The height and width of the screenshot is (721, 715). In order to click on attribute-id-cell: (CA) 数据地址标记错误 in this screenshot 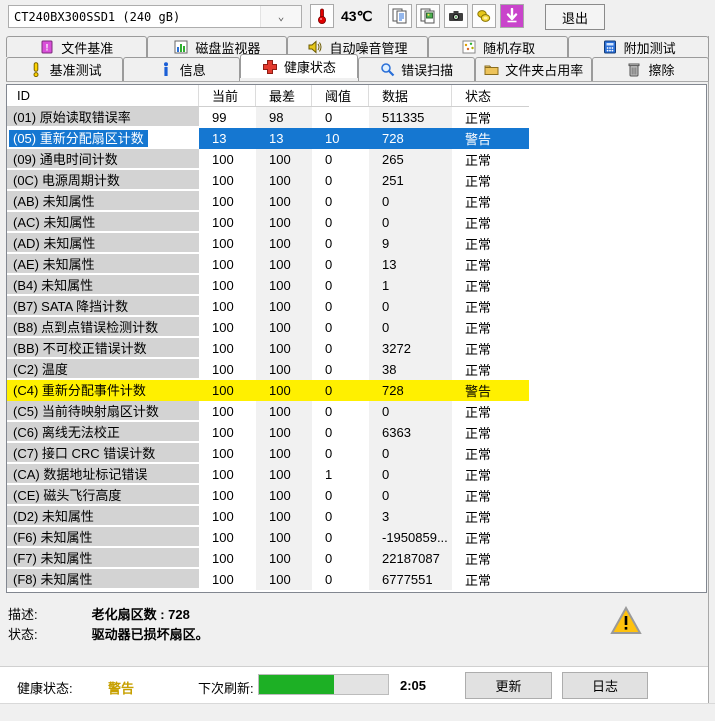, I will do `click(103, 474)`.